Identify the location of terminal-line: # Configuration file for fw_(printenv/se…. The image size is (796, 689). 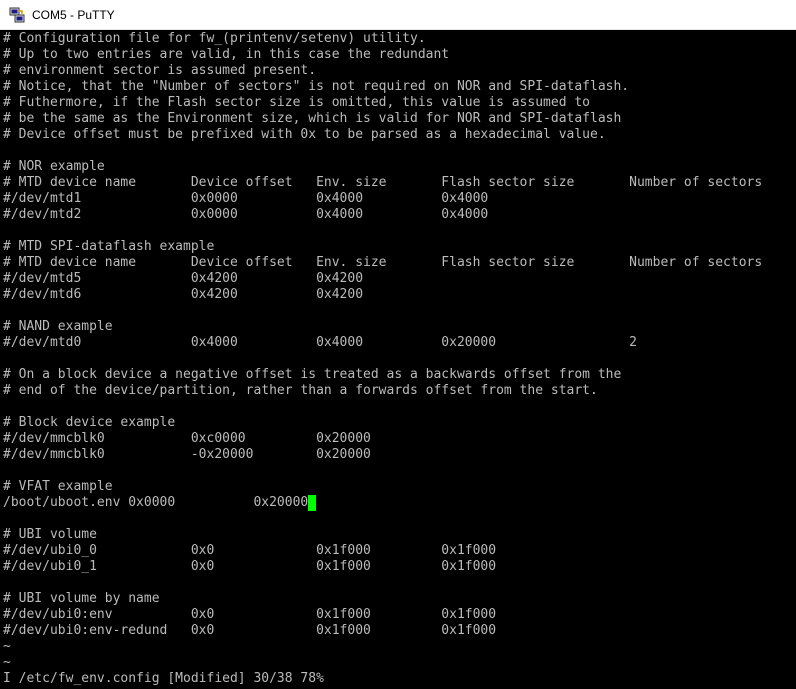
(214, 38).